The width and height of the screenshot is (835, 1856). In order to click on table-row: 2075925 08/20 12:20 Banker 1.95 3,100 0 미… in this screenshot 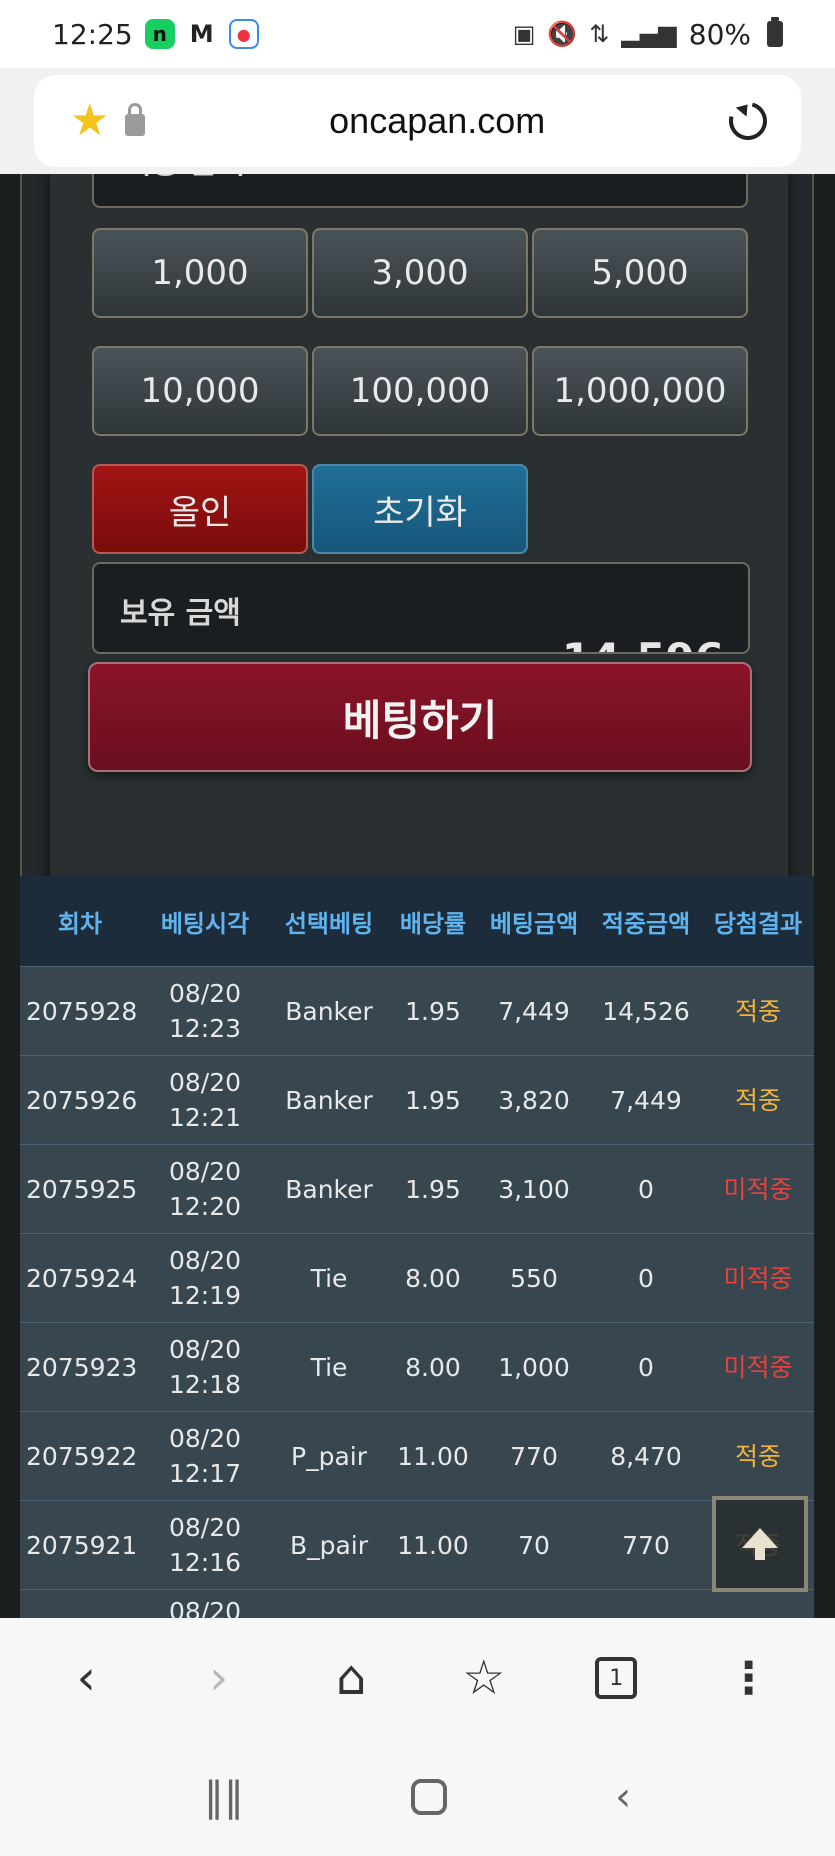, I will do `click(417, 1188)`.